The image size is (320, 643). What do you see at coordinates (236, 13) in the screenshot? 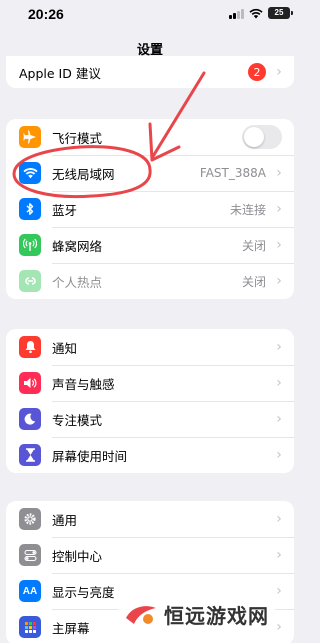
I see `signal-icon` at bounding box center [236, 13].